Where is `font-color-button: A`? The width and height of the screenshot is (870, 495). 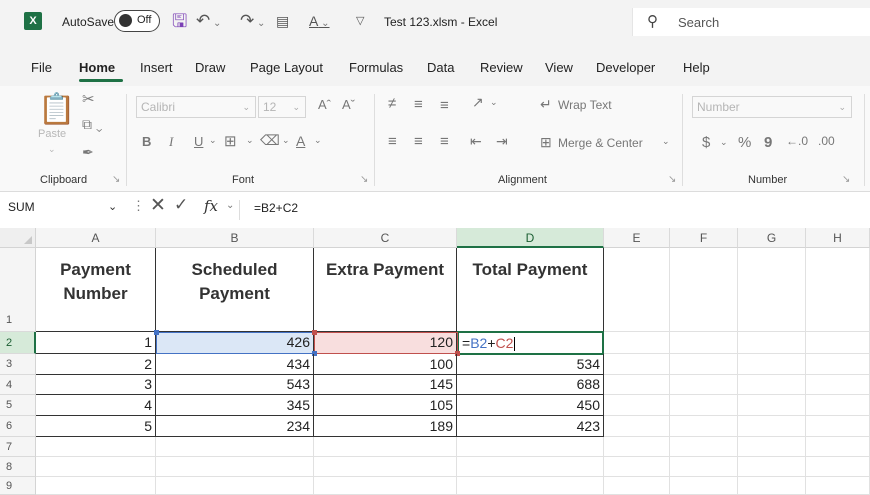
font-color-button: A is located at coordinates (300, 141).